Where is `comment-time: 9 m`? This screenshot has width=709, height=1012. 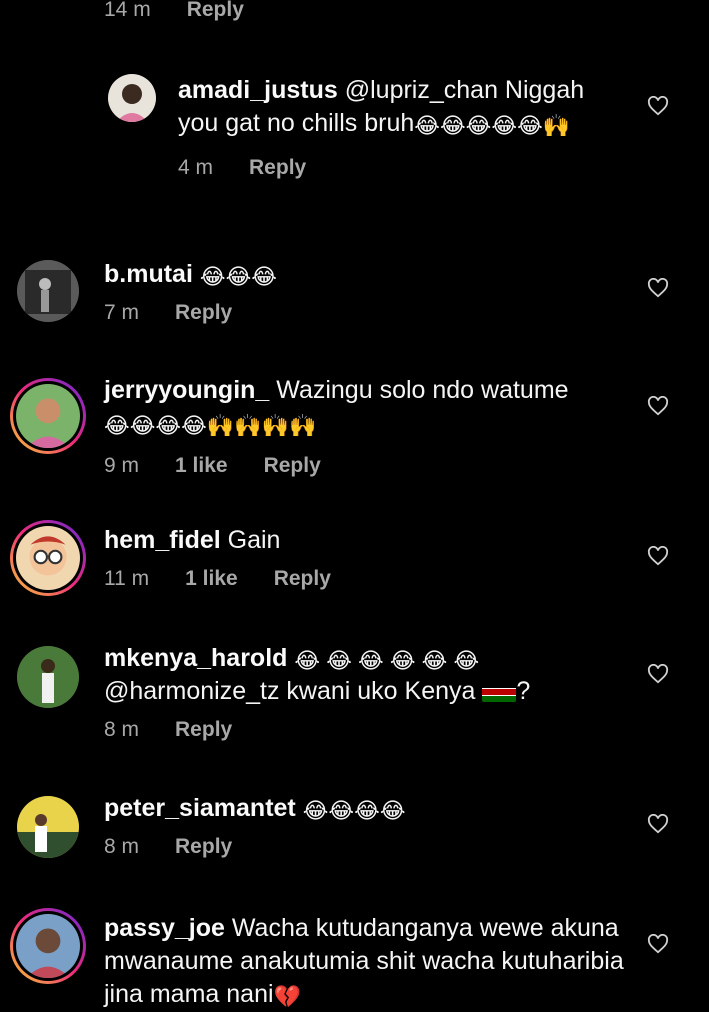 comment-time: 9 m is located at coordinates (122, 465).